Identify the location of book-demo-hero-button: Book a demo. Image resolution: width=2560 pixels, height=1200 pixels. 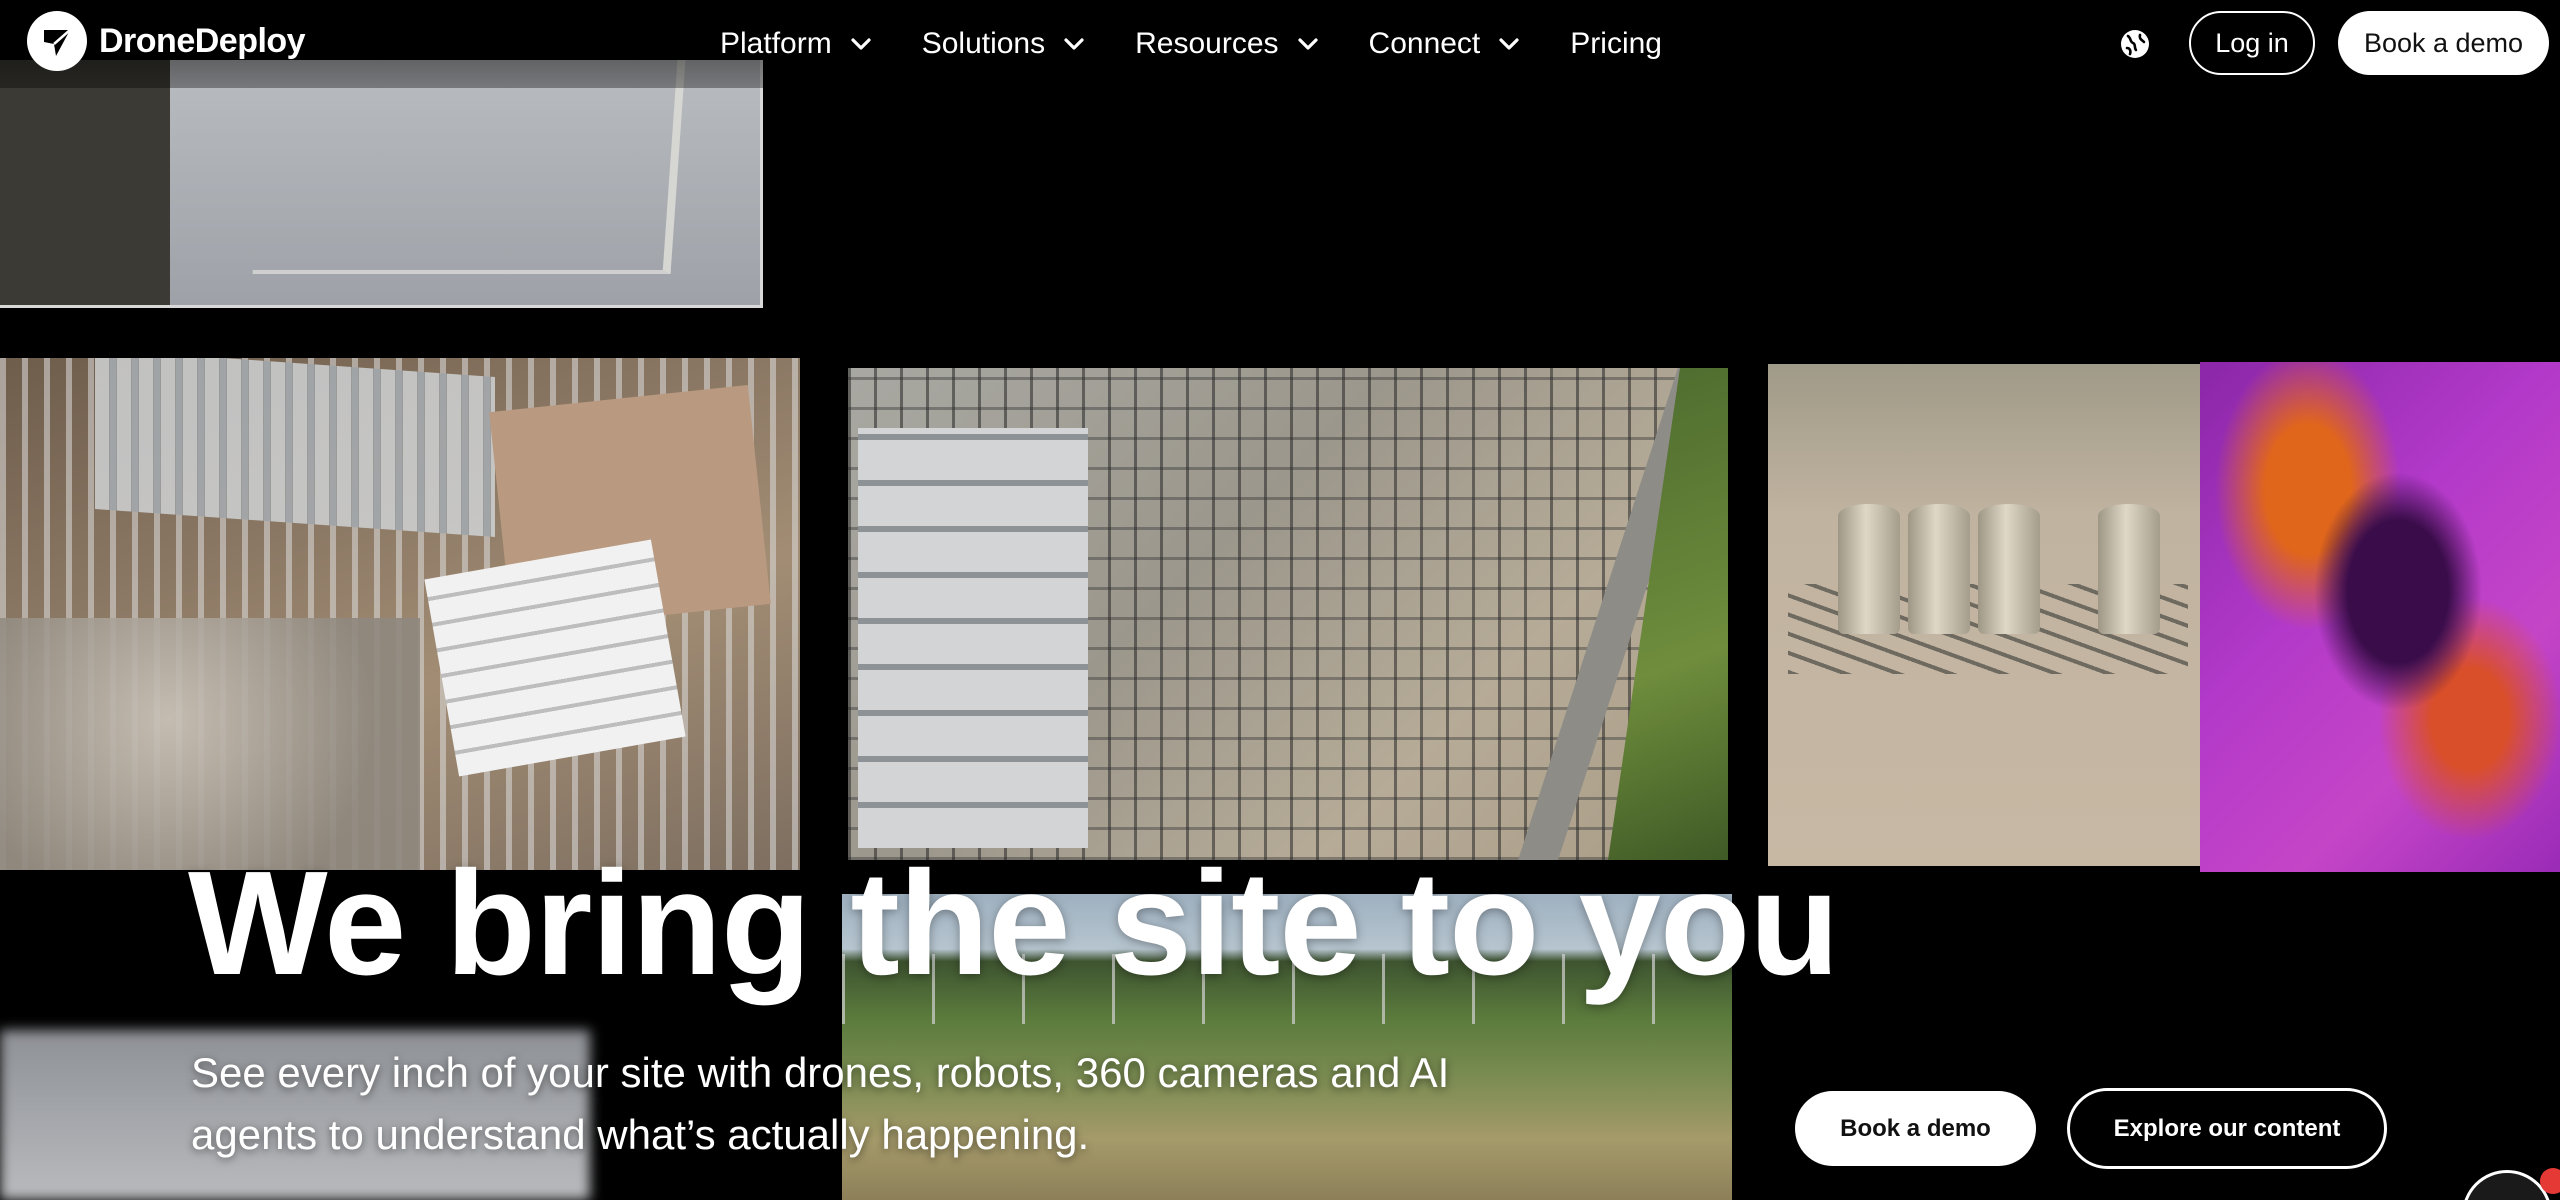
(1915, 1128).